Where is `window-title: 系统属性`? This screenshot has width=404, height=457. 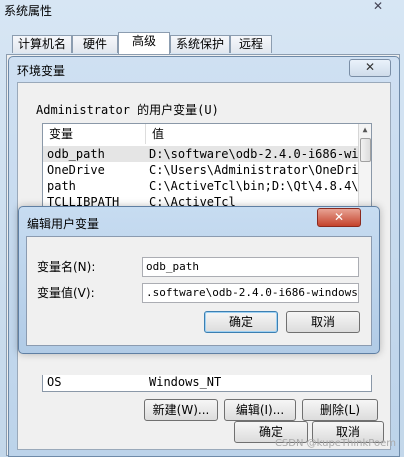 window-title: 系统属性 is located at coordinates (28, 11).